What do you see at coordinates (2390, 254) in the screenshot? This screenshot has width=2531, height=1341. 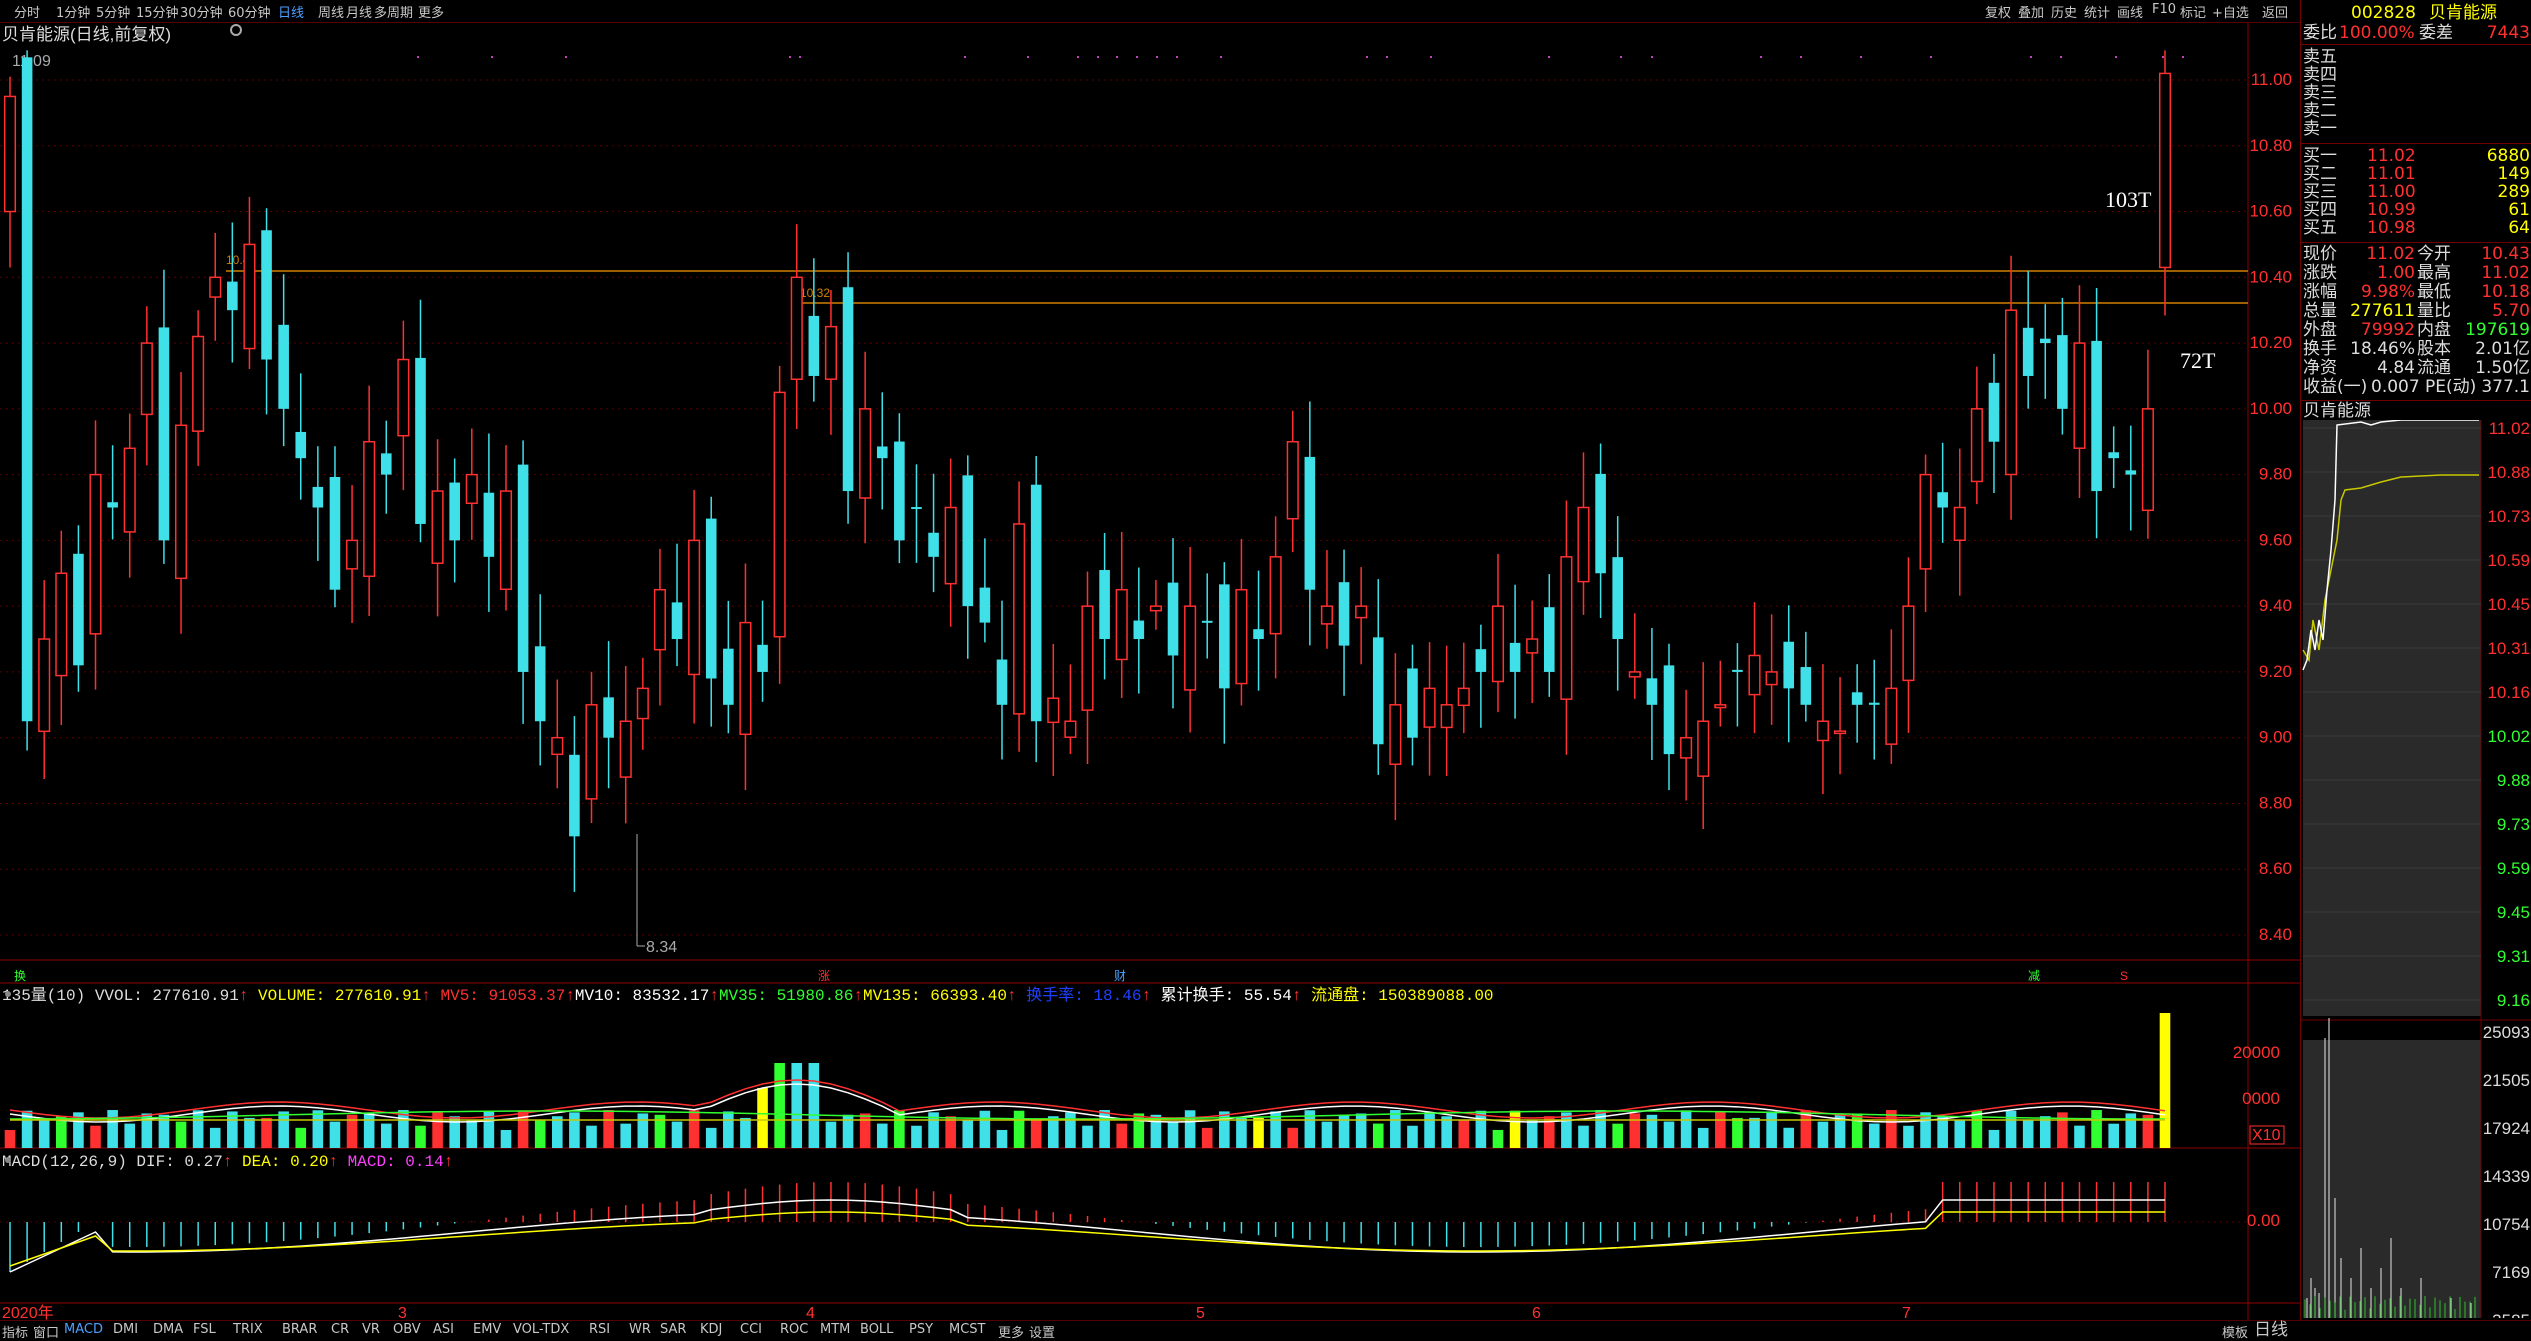 I see `stat-value-0: 11.02` at bounding box center [2390, 254].